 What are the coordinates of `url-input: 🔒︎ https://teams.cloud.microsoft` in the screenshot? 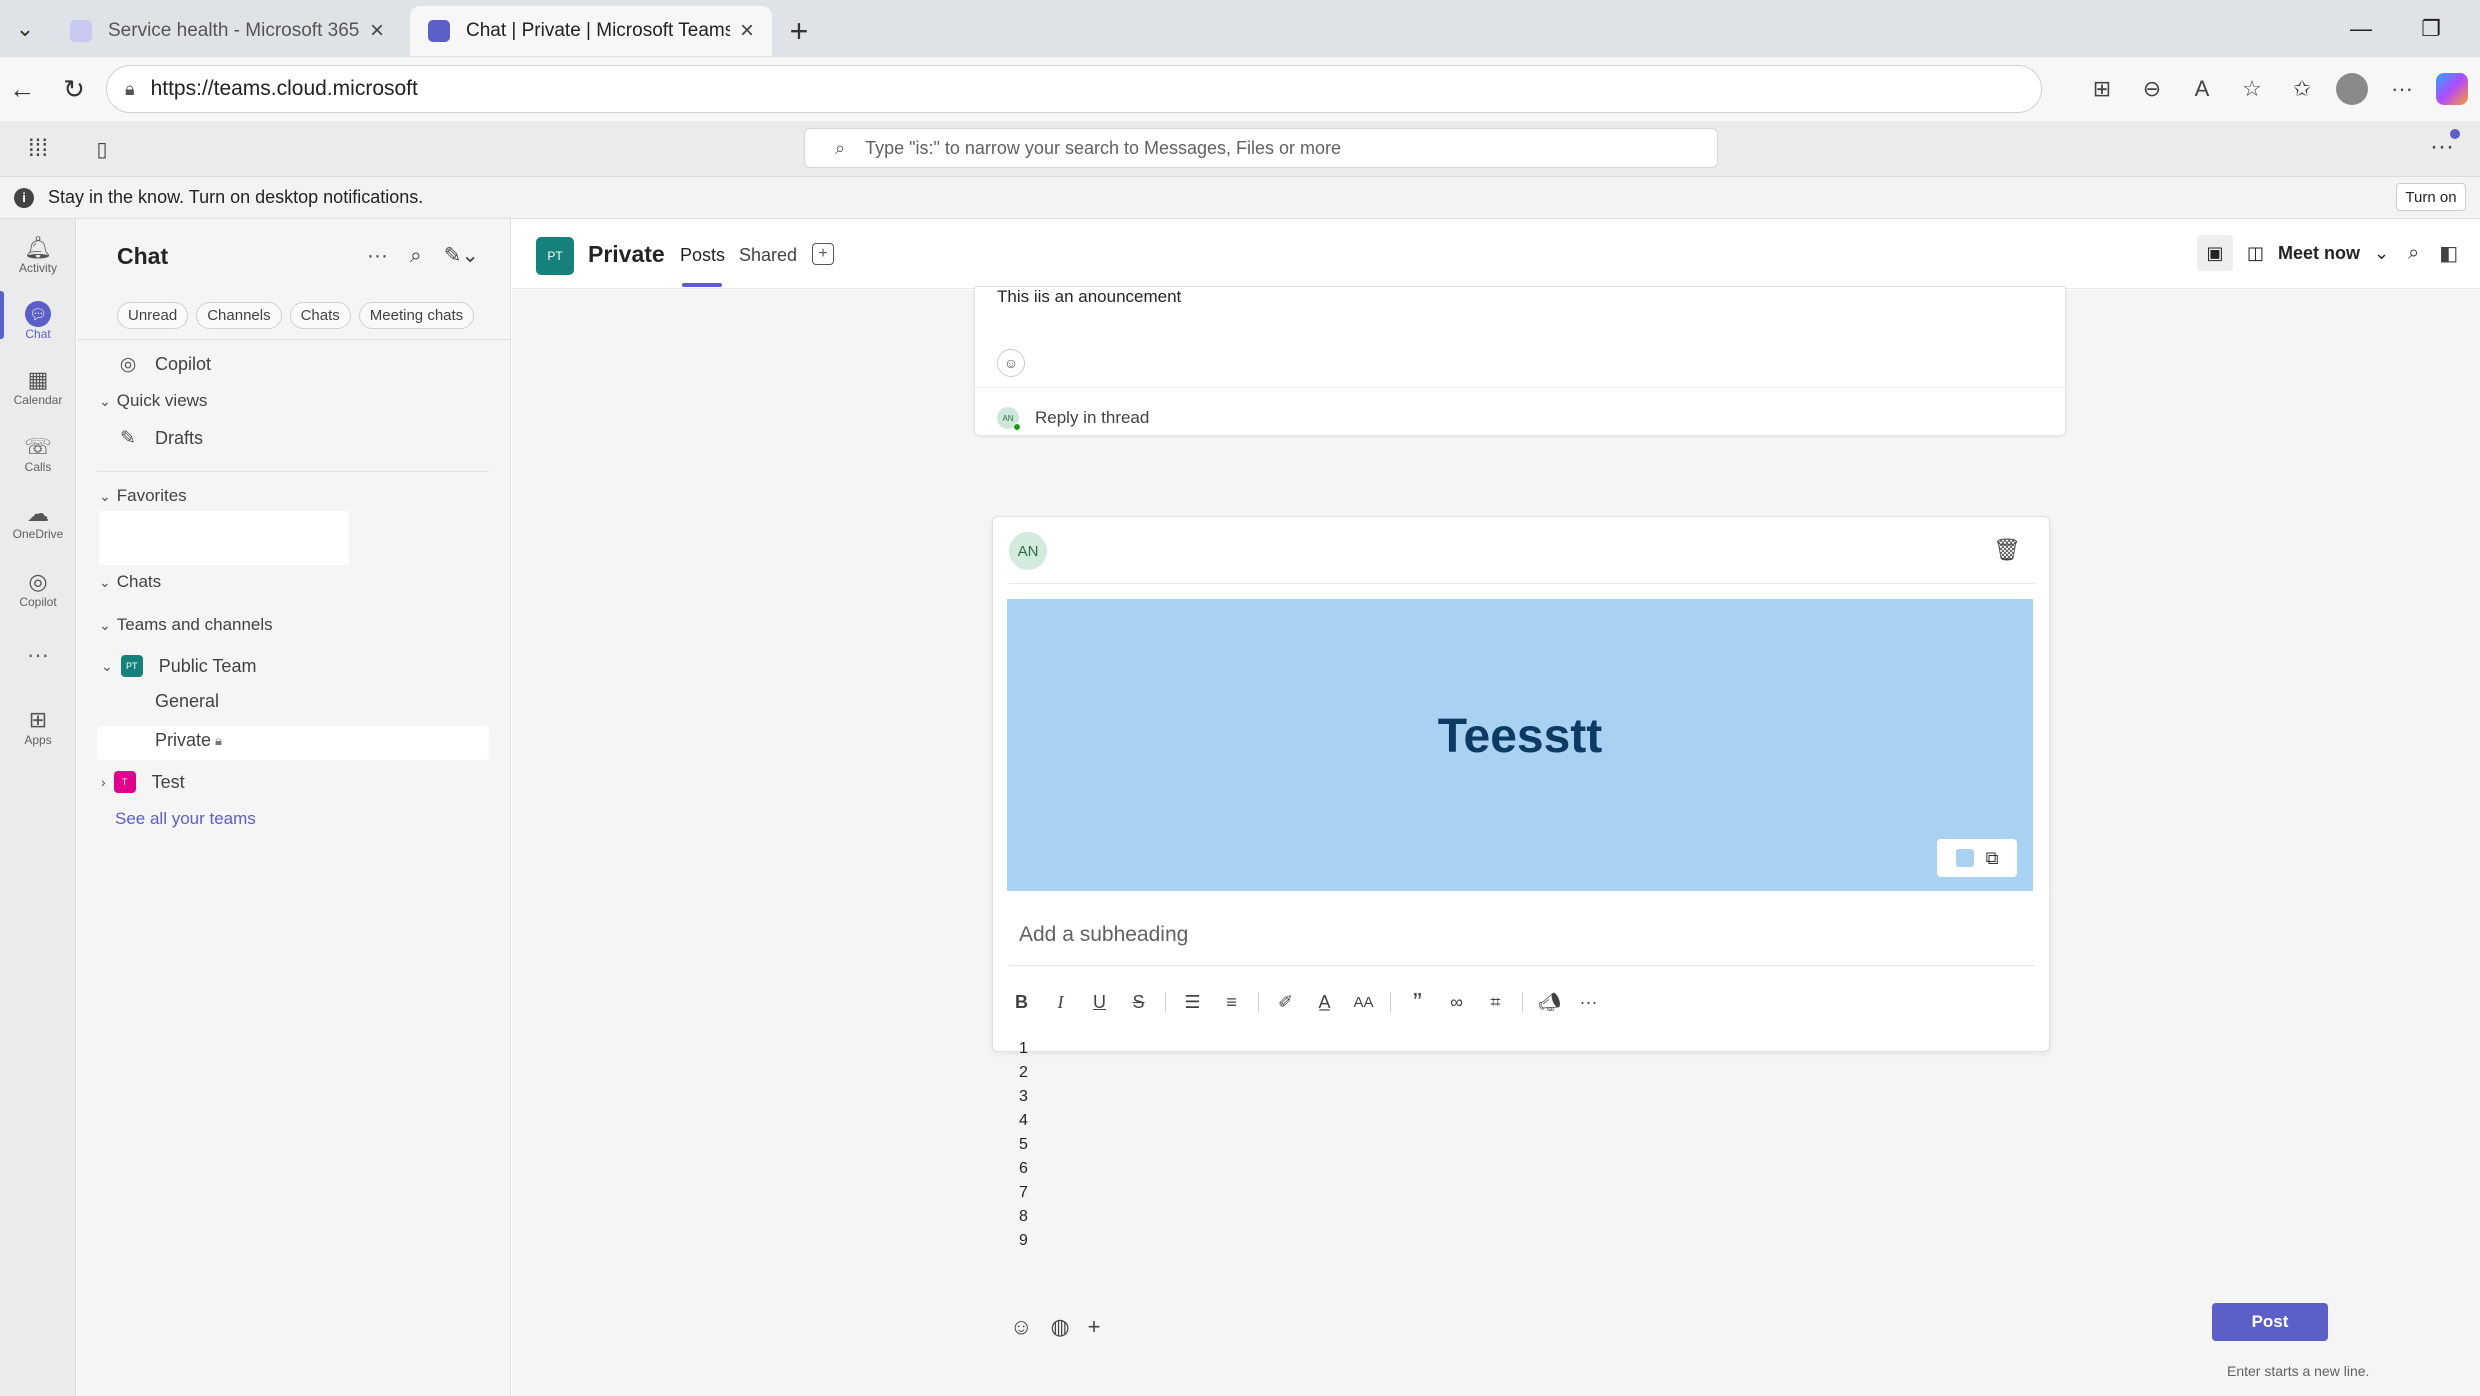 It's located at (1074, 89).